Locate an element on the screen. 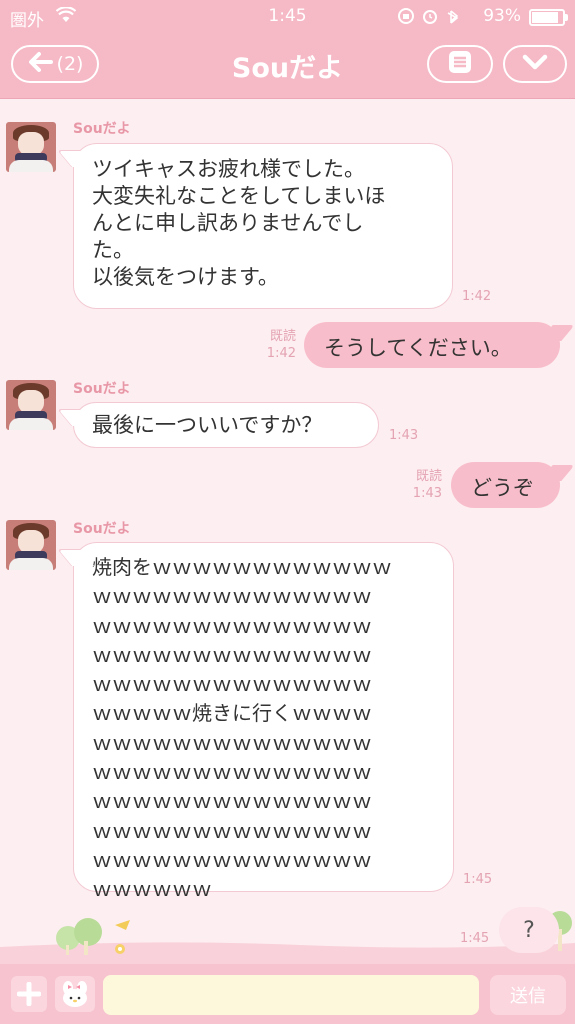 The image size is (575, 1024). menu-icon is located at coordinates (460, 64).